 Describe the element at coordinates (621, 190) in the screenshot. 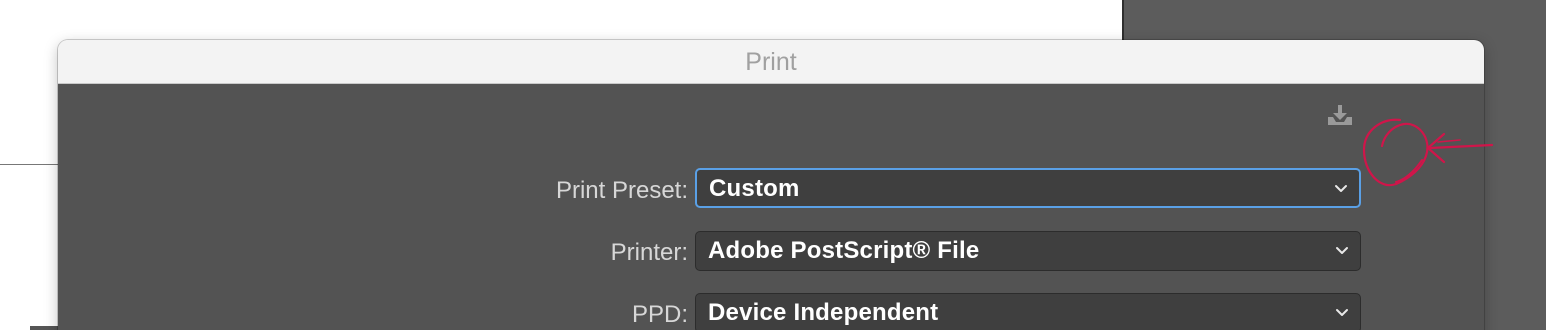

I see `print-preset-label: Print Preset:` at that location.